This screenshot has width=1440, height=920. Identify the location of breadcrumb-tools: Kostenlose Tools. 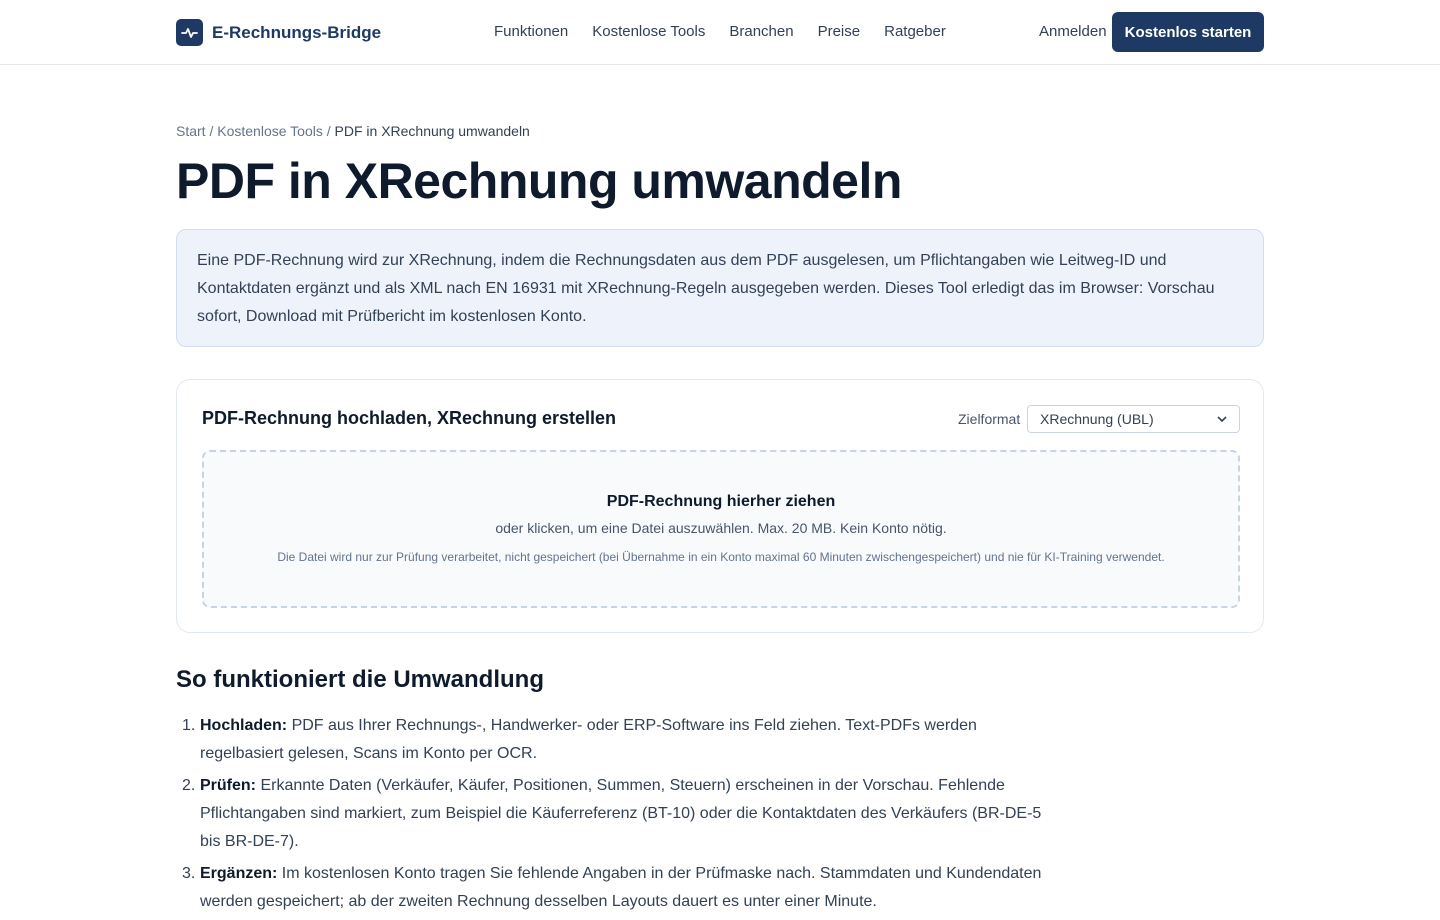
(270, 131).